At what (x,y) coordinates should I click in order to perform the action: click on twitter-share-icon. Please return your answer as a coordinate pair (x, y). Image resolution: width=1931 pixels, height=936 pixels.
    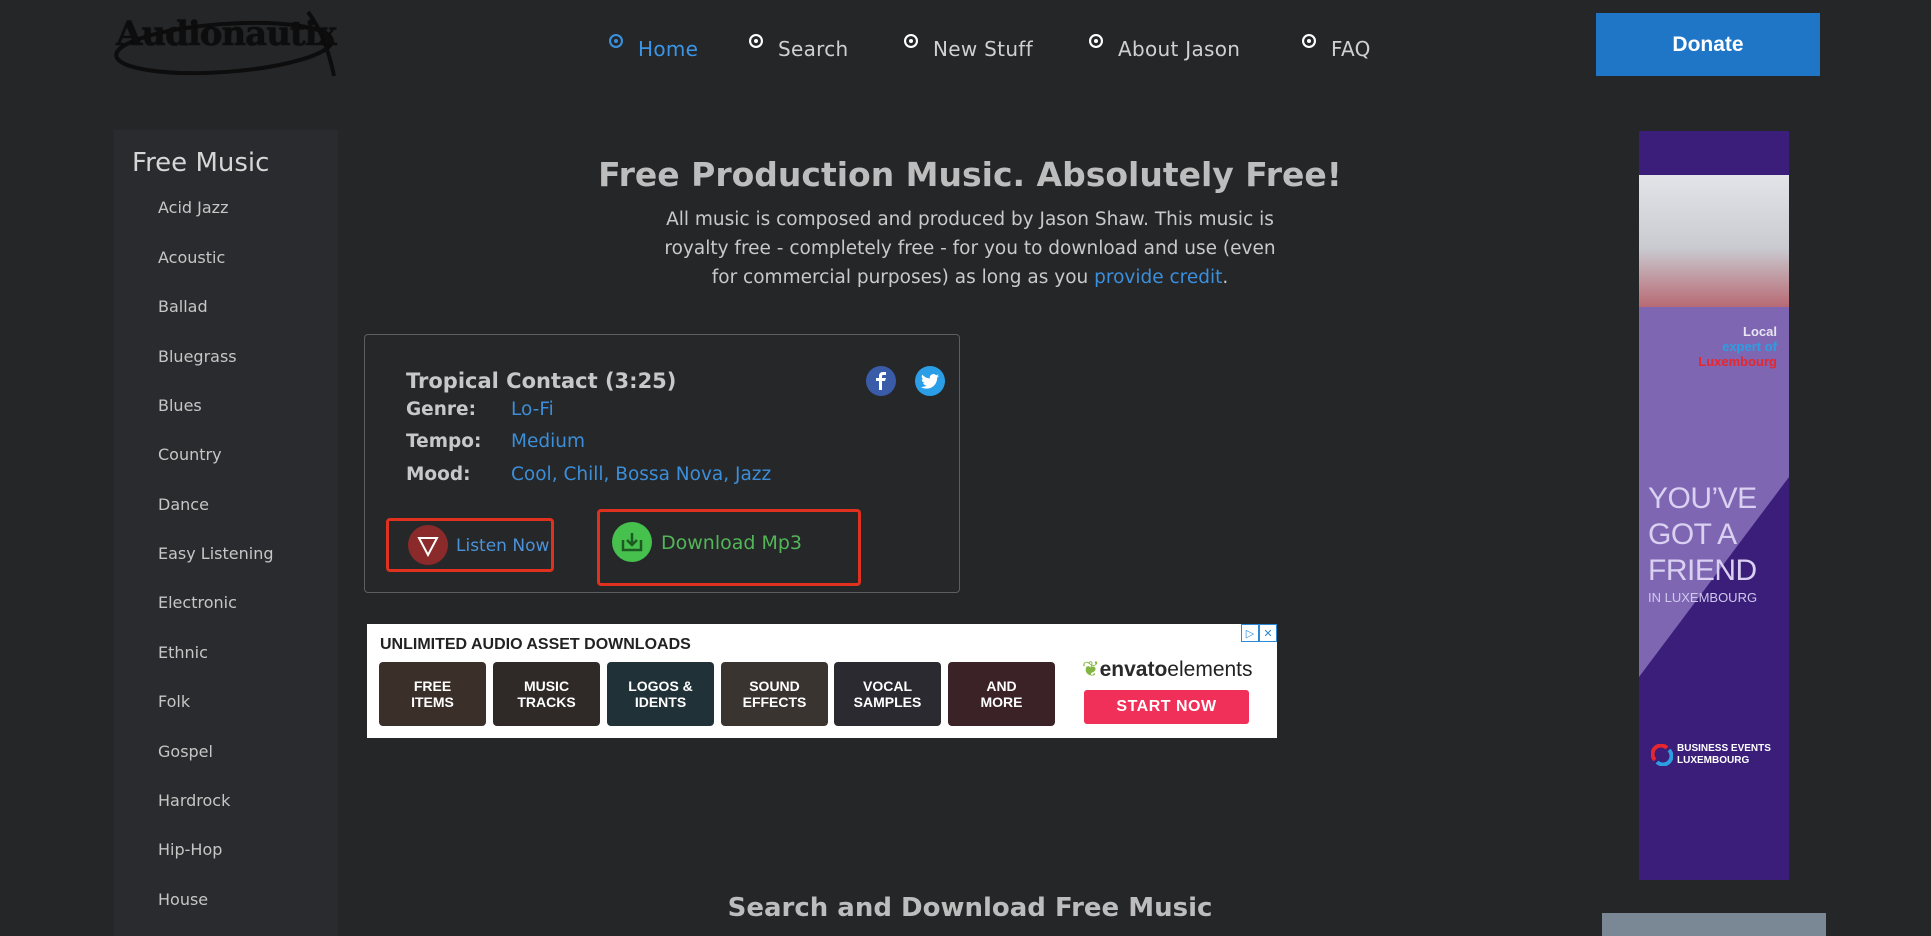
    Looking at the image, I should click on (930, 381).